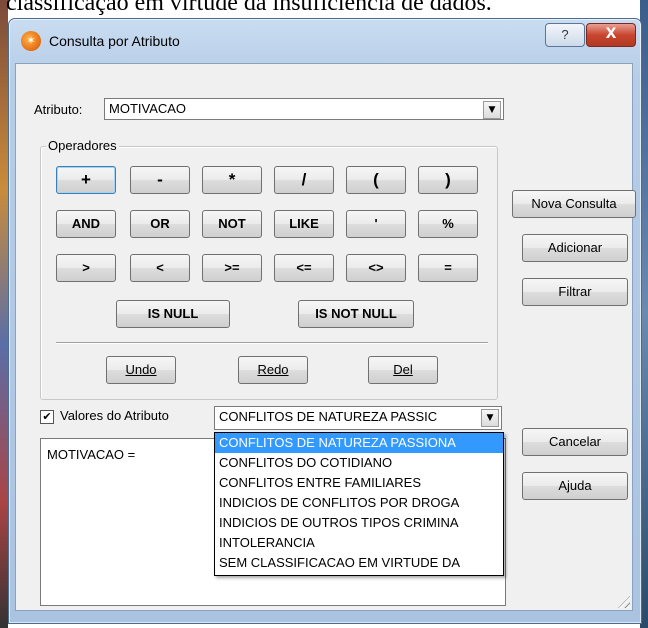  I want to click on dropdown-option: INDICIOS DE OUTROS TIPOS CRIMINA, so click(359, 523).